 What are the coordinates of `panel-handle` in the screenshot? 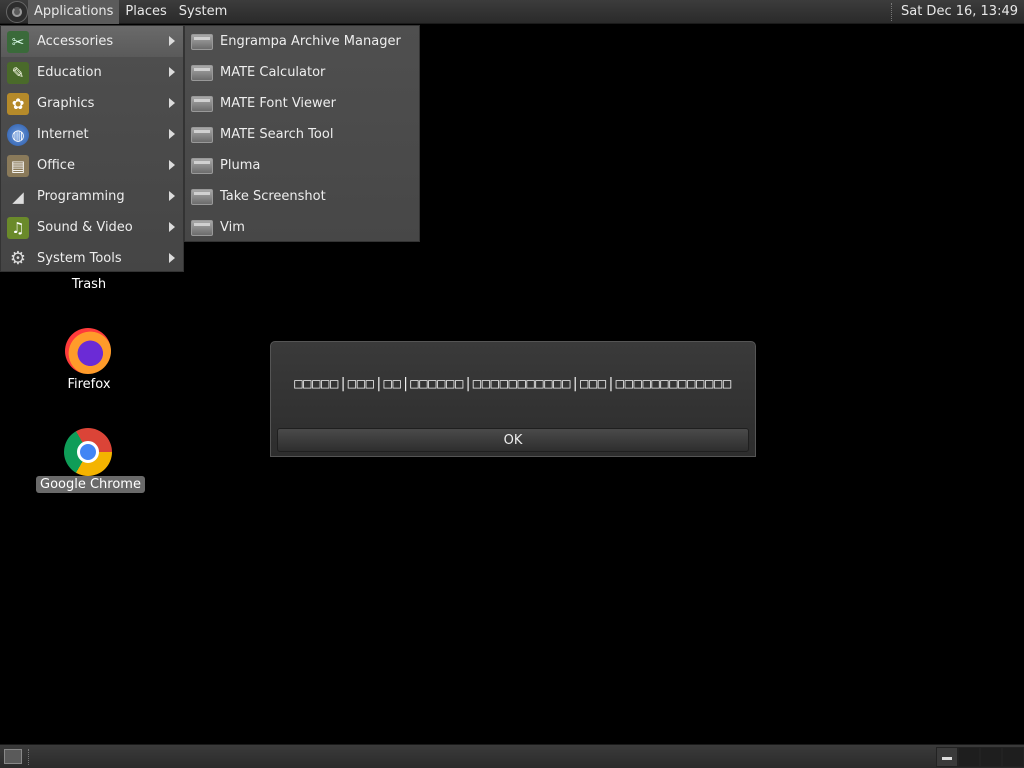 It's located at (30, 757).